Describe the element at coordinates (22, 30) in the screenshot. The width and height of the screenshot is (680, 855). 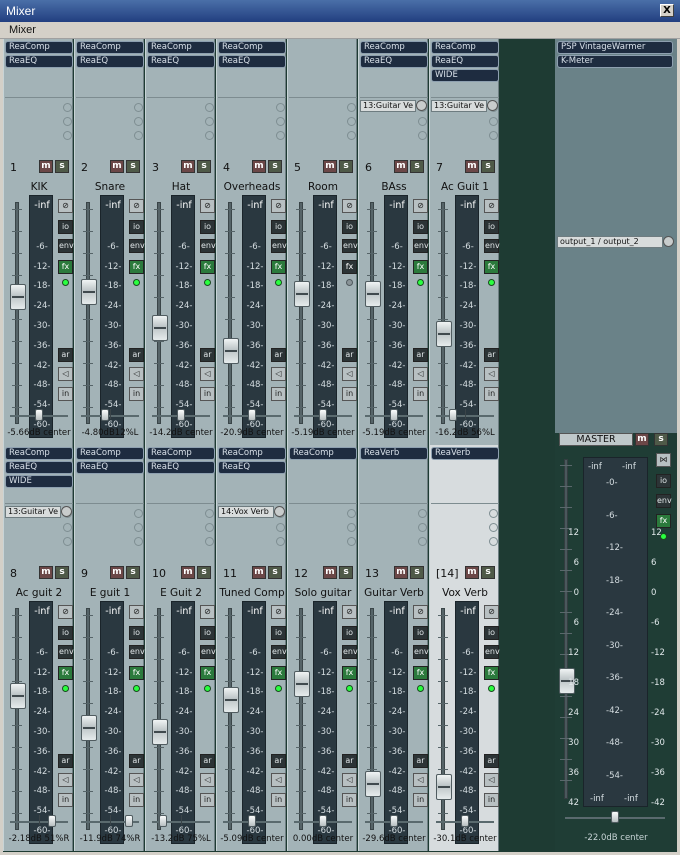
I see `menu-mixer: Mixer` at that location.